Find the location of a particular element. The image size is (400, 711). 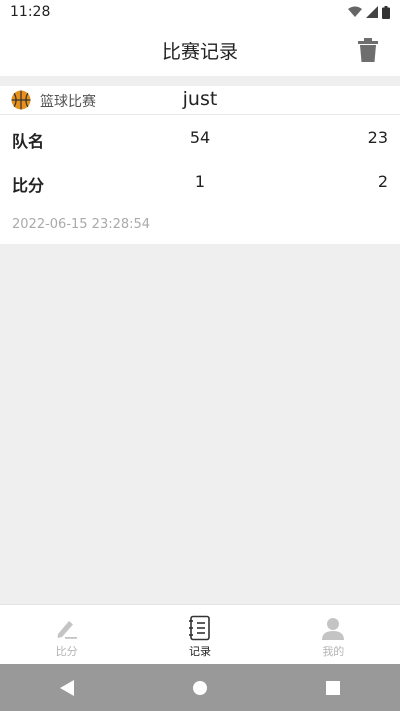

status-bar: 11:28 is located at coordinates (200, 12).